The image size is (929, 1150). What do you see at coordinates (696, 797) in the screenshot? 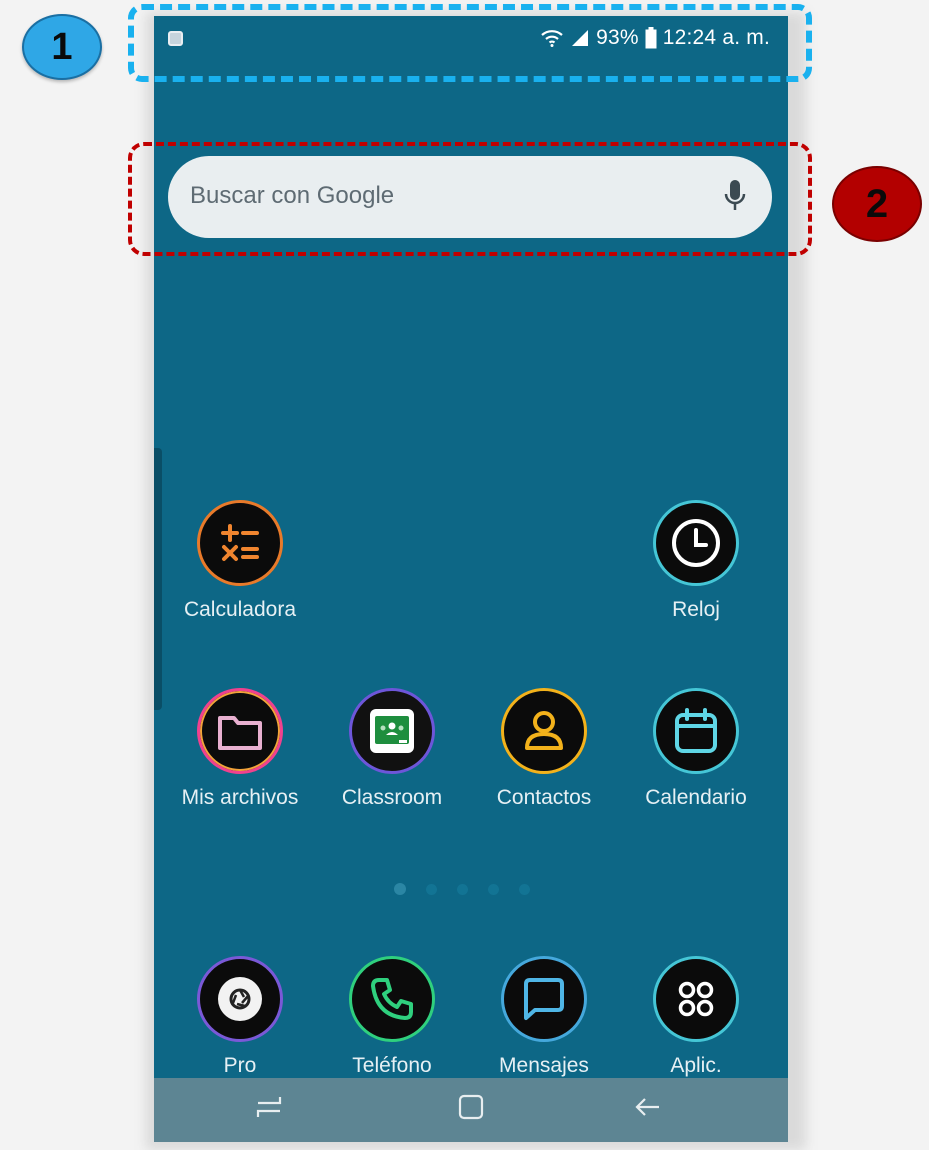
I see `app-label: Calendario` at bounding box center [696, 797].